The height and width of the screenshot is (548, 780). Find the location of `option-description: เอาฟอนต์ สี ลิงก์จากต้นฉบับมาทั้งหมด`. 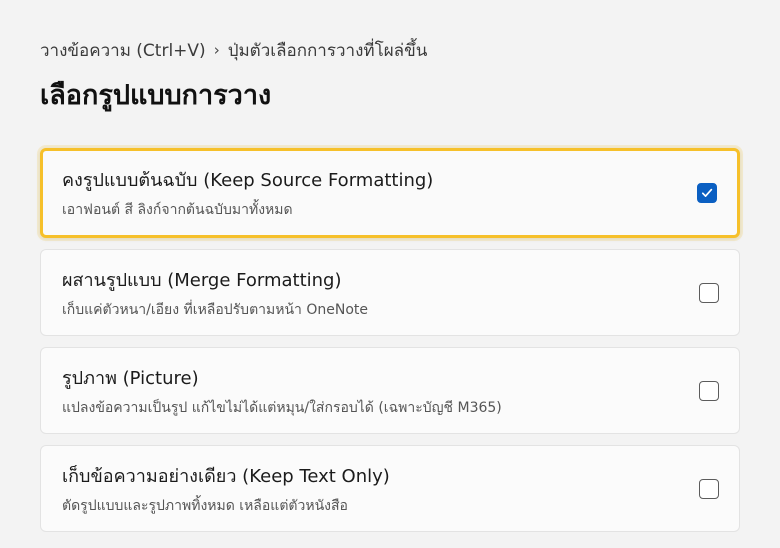

option-description: เอาฟอนต์ สี ลิงก์จากต้นฉบับมาทั้งหมด is located at coordinates (177, 210).